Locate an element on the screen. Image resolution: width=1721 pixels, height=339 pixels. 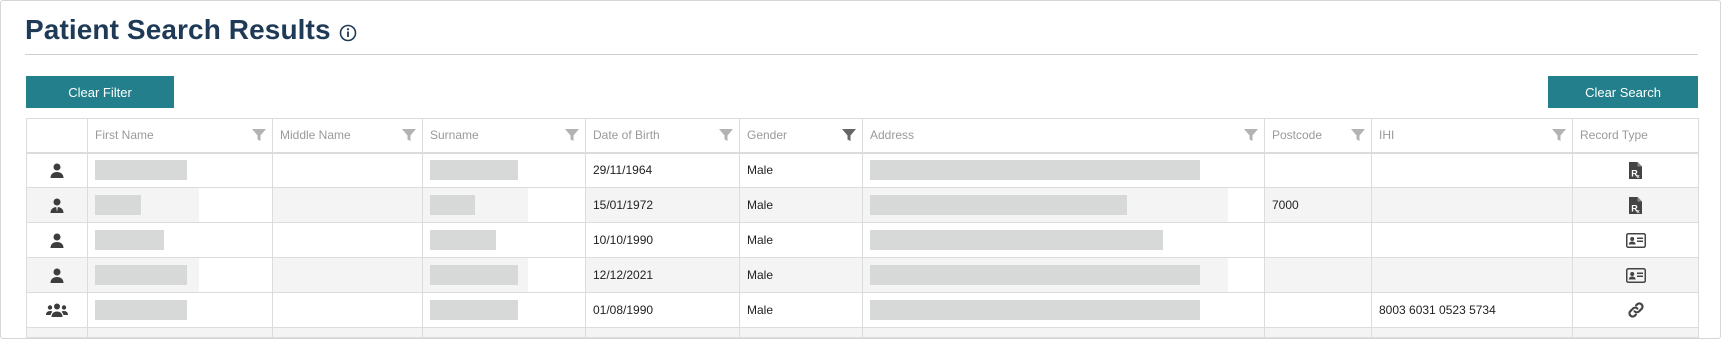
table-row-partial is located at coordinates (862, 332).